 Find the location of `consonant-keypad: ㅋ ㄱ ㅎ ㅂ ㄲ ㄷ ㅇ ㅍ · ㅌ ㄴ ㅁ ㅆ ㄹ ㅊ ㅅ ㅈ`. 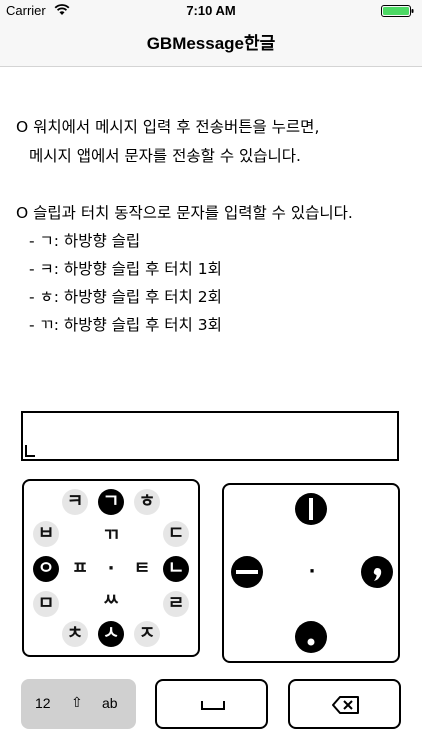

consonant-keypad: ㅋ ㄱ ㅎ ㅂ ㄲ ㄷ ㅇ ㅍ · ㅌ ㄴ ㅁ ㅆ ㄹ ㅊ ㅅ ㅈ is located at coordinates (111, 568).